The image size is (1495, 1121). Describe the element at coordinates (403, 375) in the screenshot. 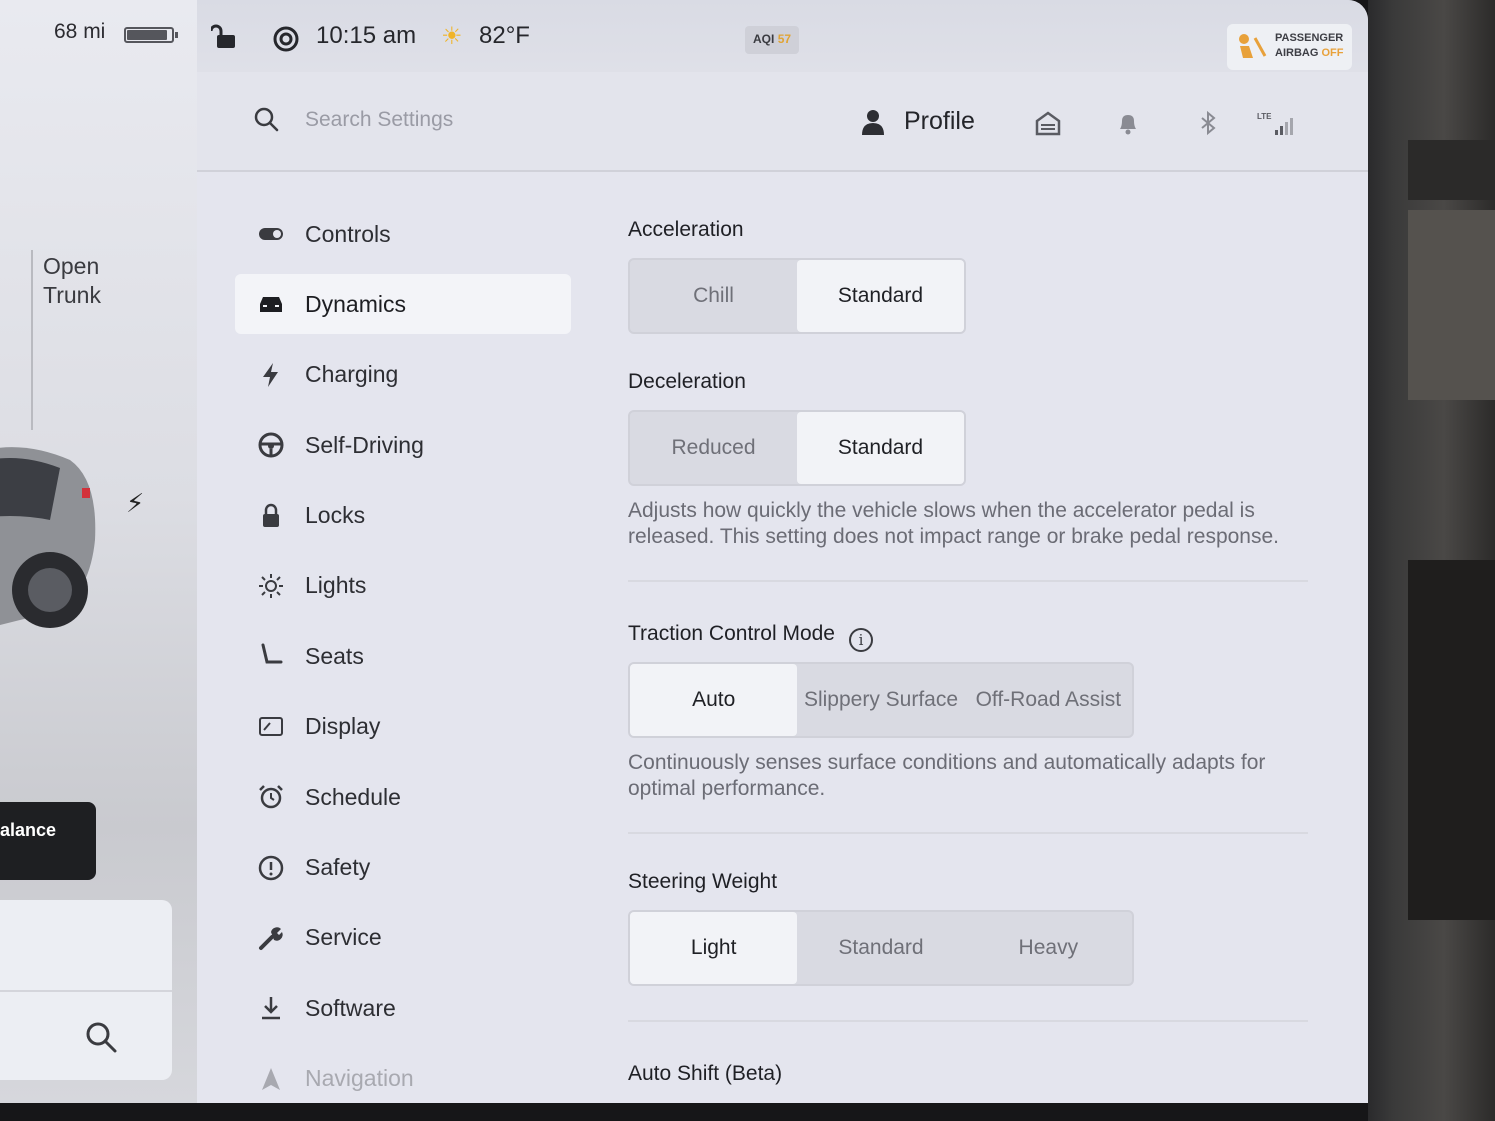

I see `sidebar-item-charging: Charging` at that location.